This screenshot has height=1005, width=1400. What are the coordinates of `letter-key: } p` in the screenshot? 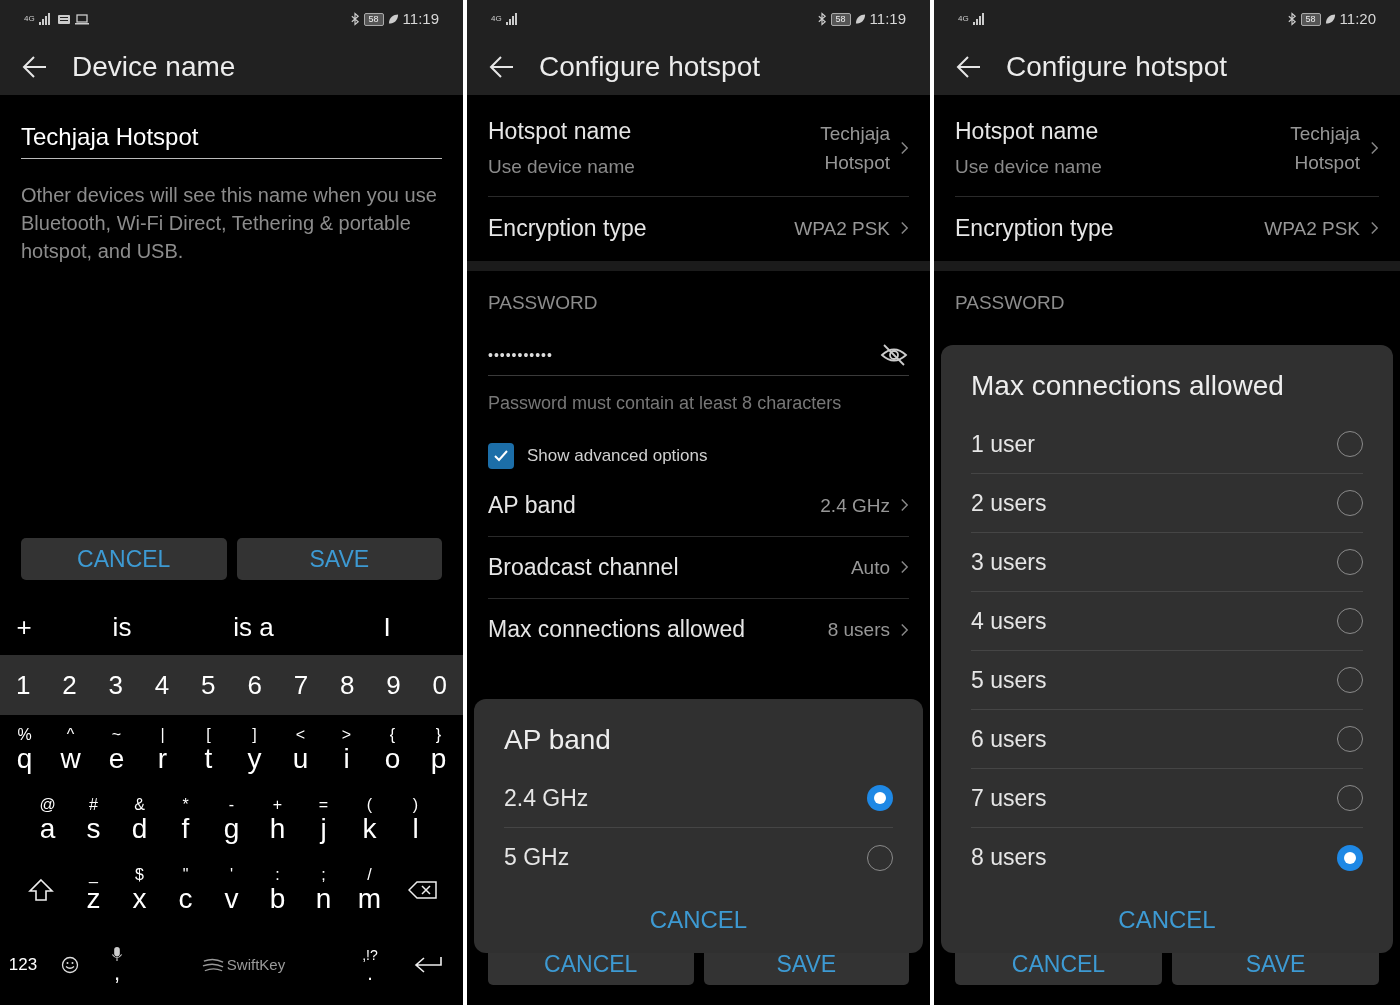 It's located at (438, 750).